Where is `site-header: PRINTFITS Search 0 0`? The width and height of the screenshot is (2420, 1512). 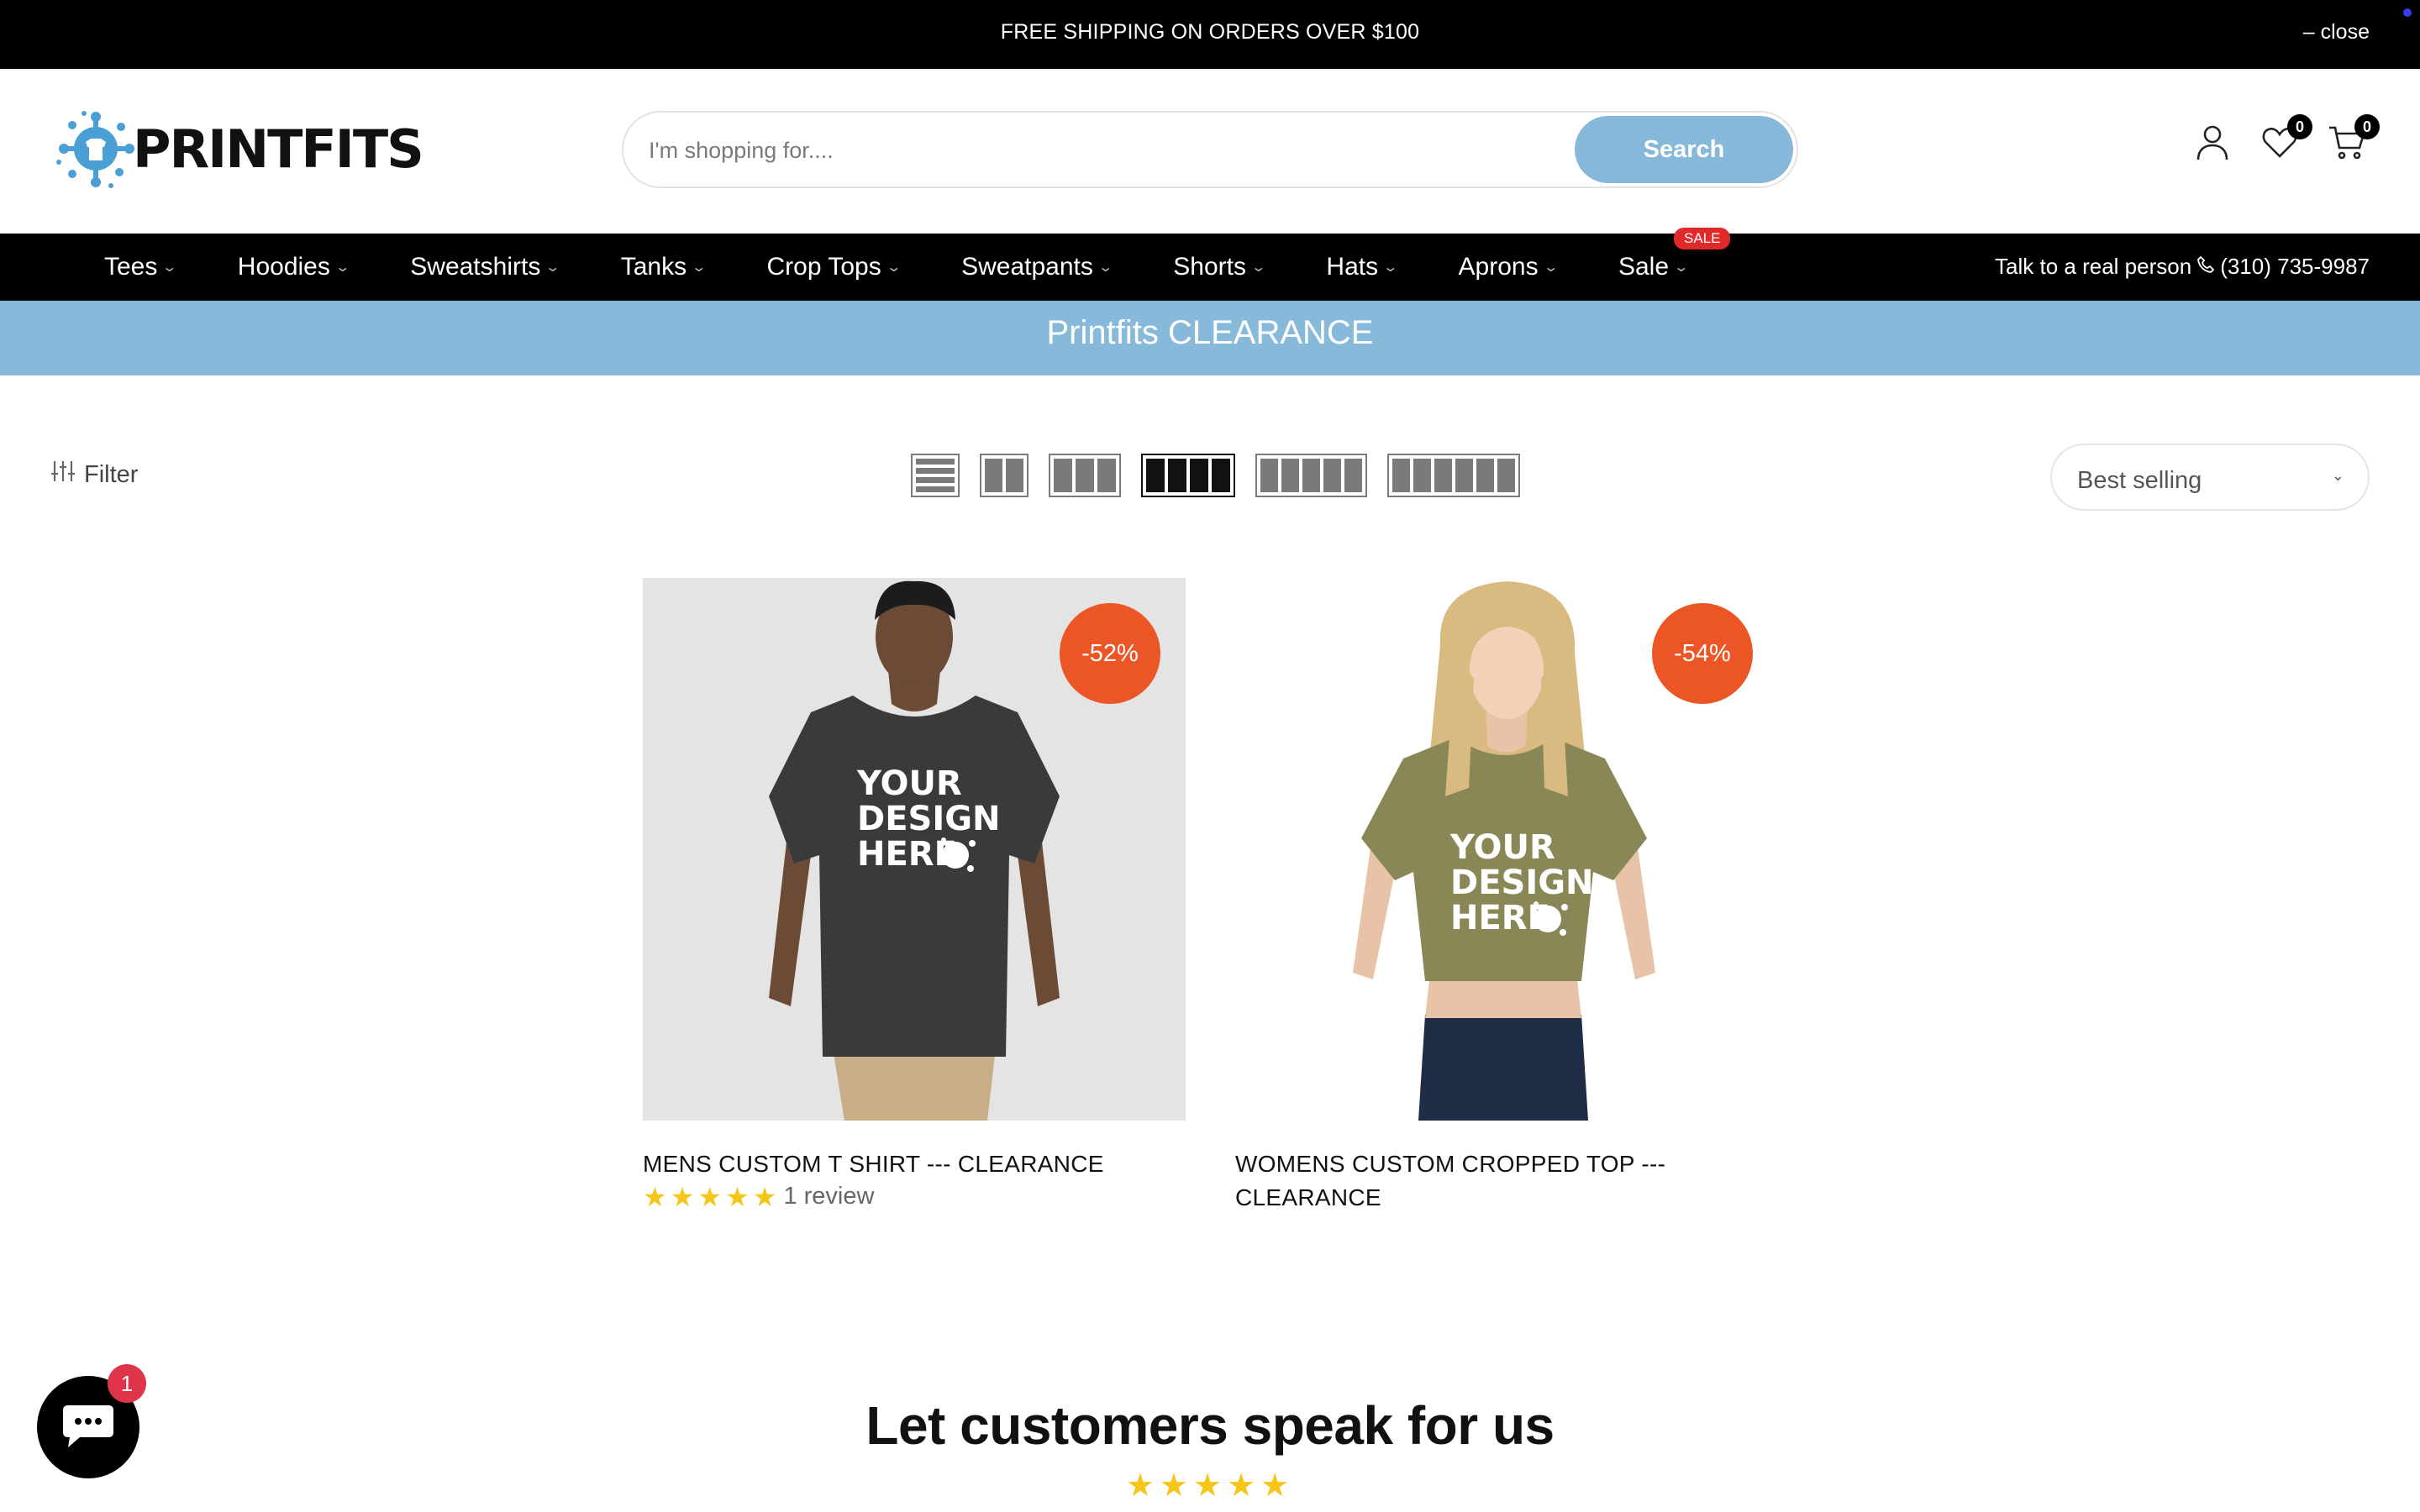 site-header: PRINTFITS Search 0 0 is located at coordinates (1210, 151).